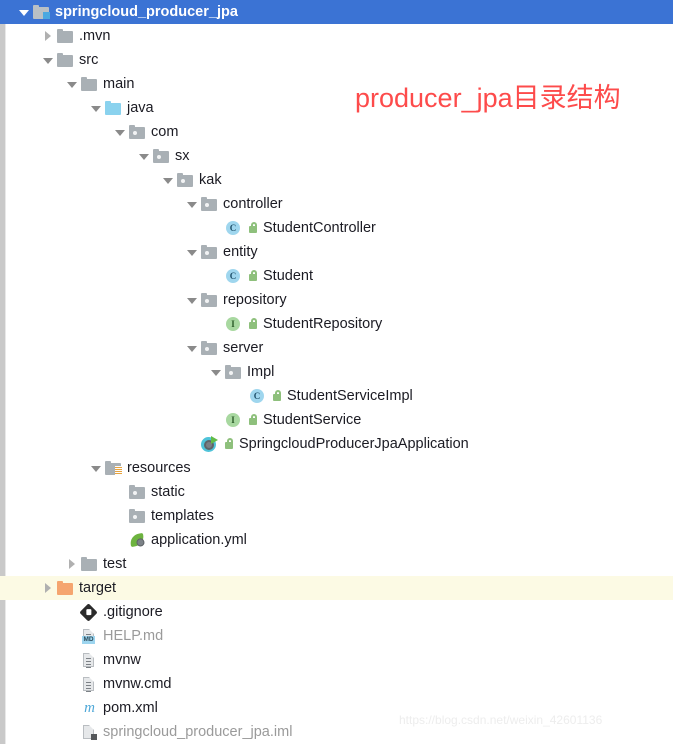 Image resolution: width=673 pixels, height=744 pixels. Describe the element at coordinates (336, 300) in the screenshot. I see `tree-row: repository` at that location.